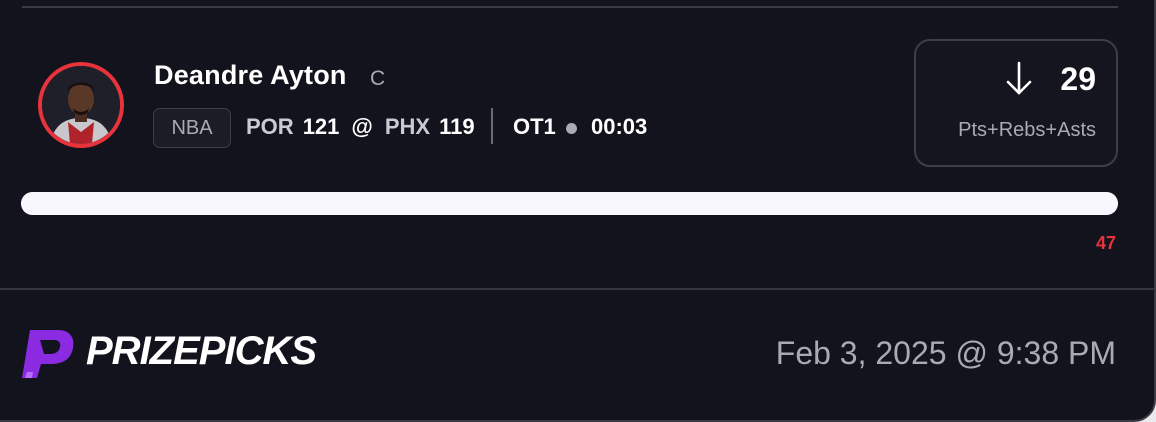  What do you see at coordinates (407, 126) in the screenshot?
I see `home-team: PHX` at bounding box center [407, 126].